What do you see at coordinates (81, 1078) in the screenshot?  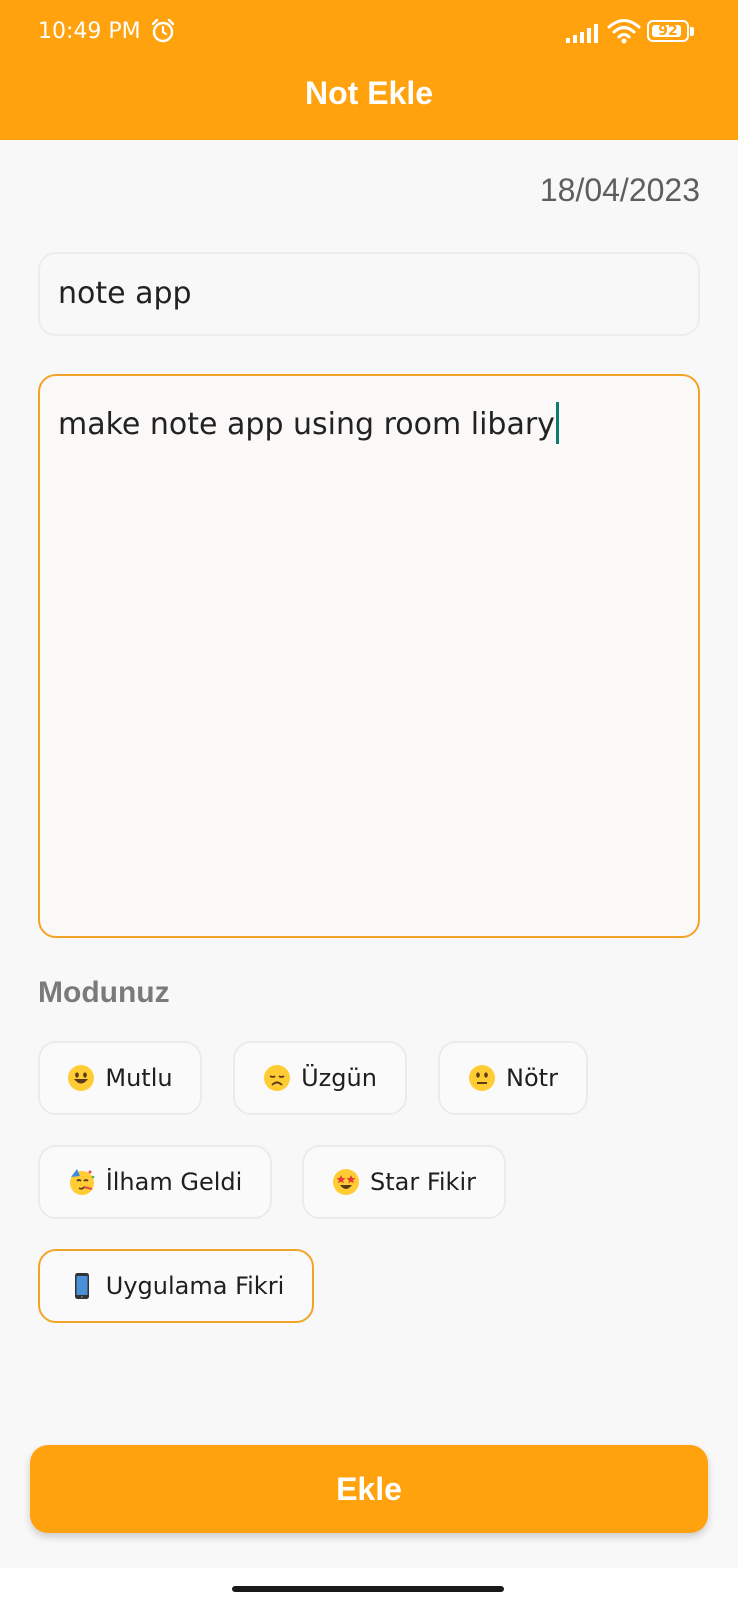 I see `grinning-face-icon` at bounding box center [81, 1078].